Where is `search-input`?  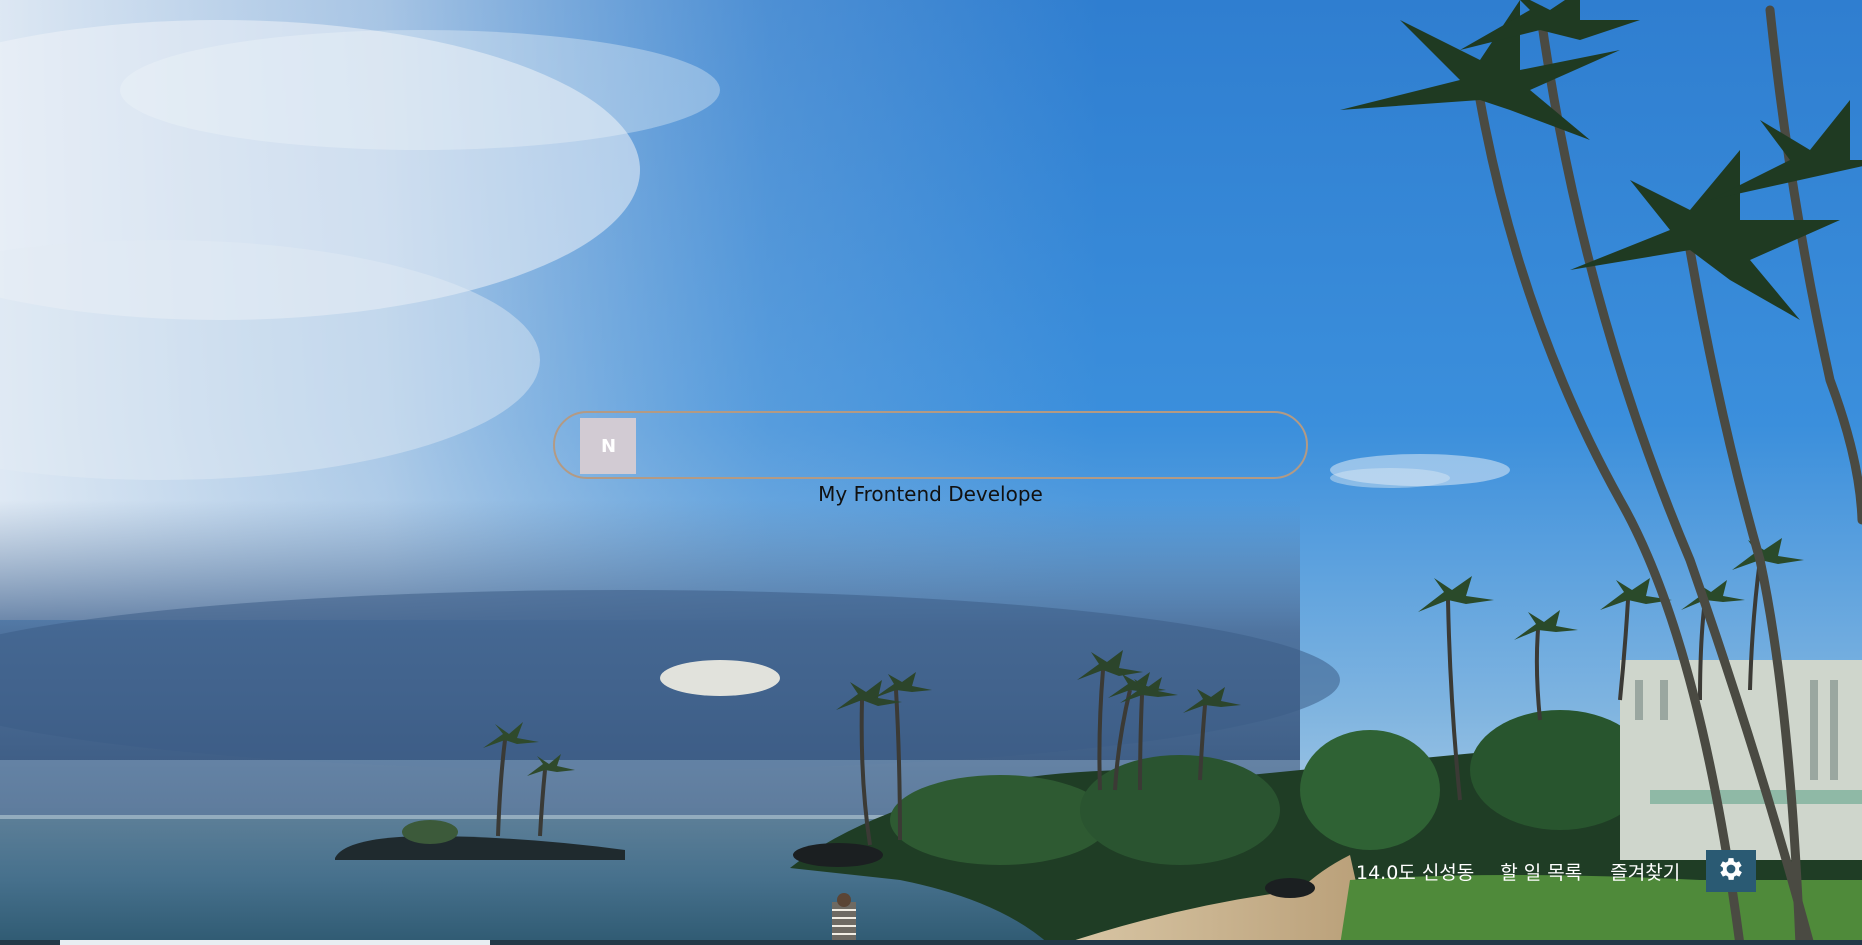
search-input is located at coordinates (964, 447).